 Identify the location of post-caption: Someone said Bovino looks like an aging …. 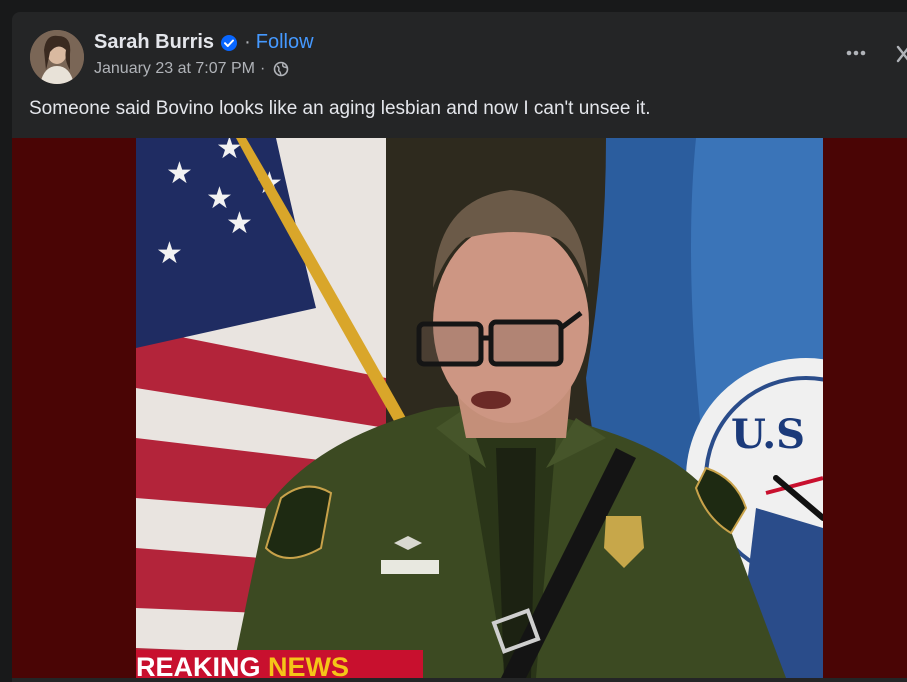
(340, 108).